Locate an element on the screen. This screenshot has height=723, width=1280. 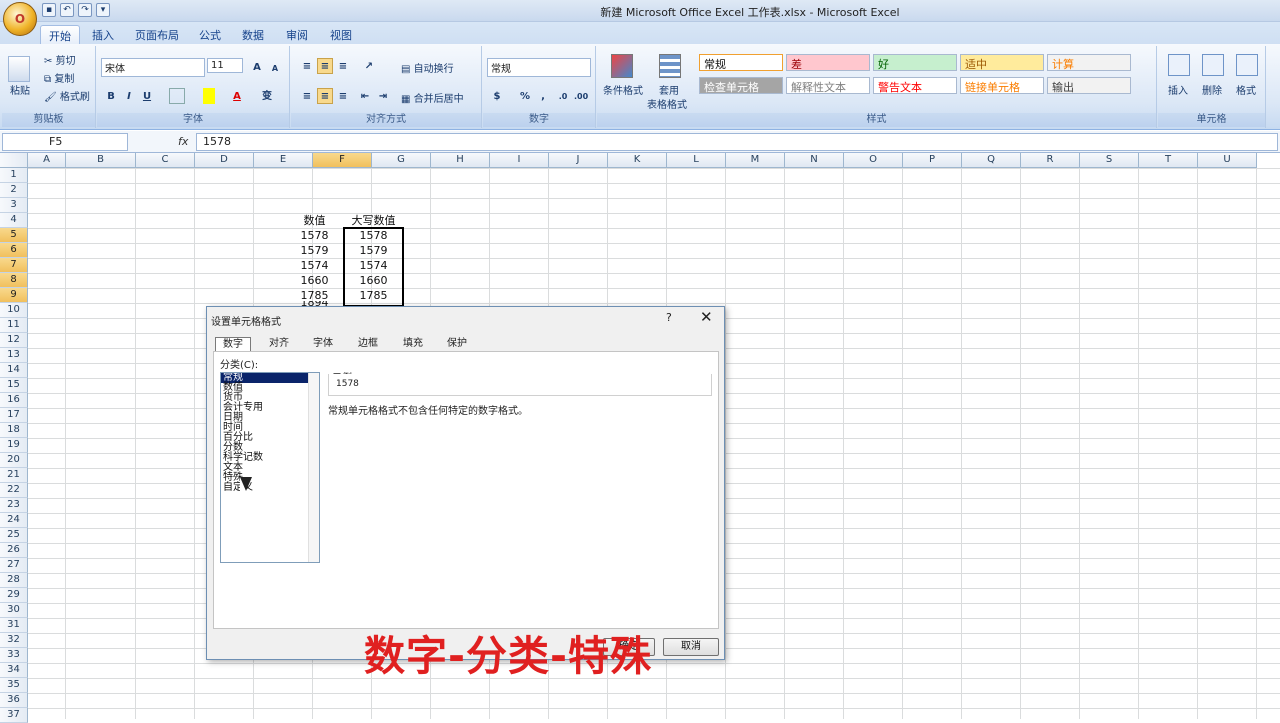
row-header-13: 13 is located at coordinates (14, 355).